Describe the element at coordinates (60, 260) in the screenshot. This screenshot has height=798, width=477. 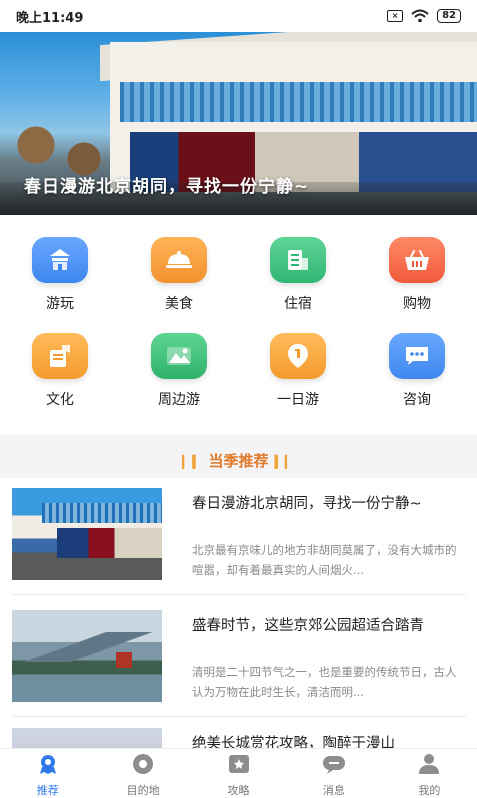
I see `temple-icon` at that location.